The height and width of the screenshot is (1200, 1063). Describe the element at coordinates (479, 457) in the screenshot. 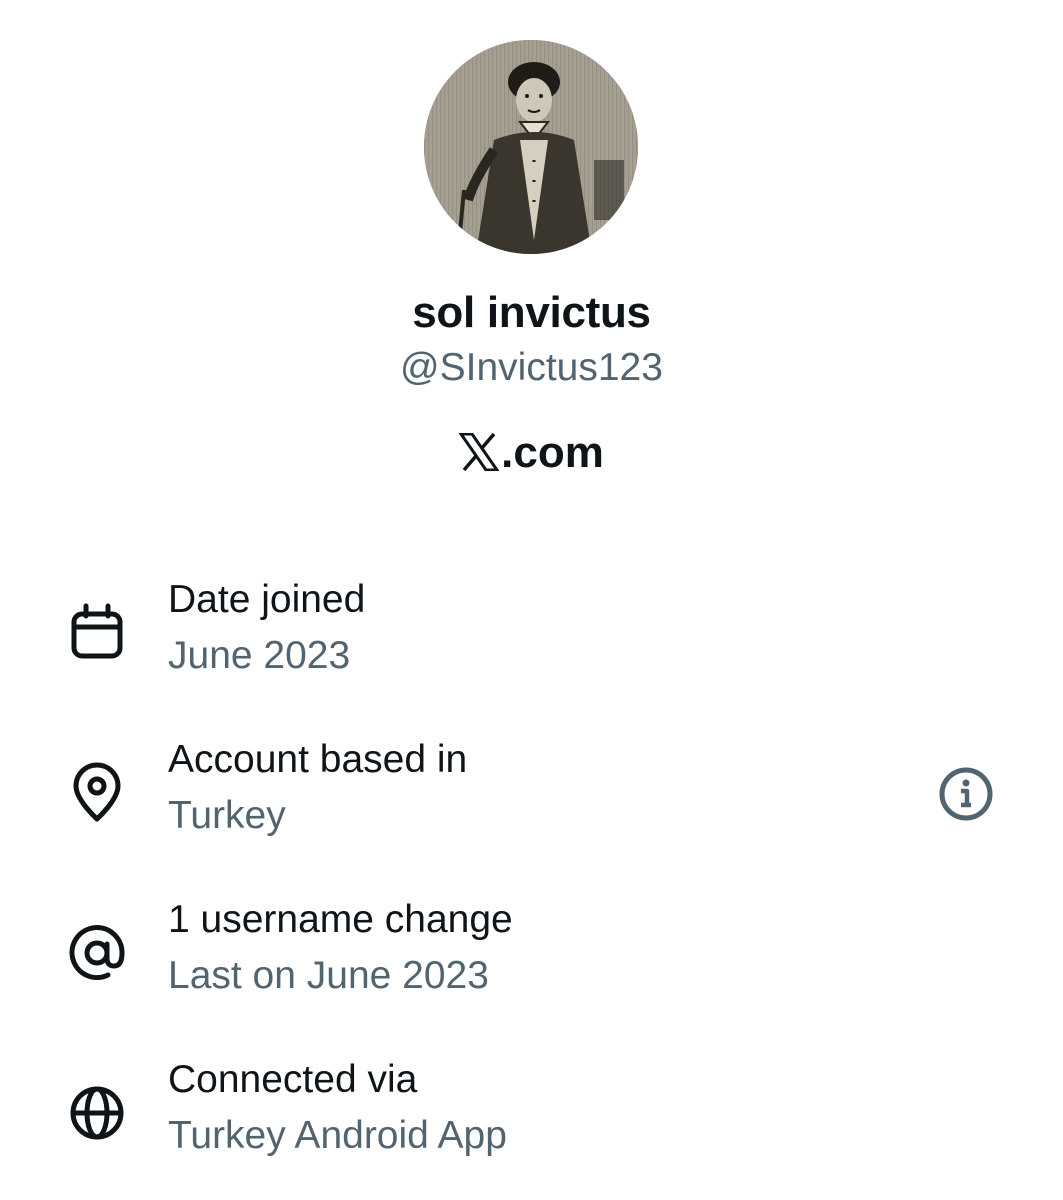

I see `x-logo-icon` at that location.